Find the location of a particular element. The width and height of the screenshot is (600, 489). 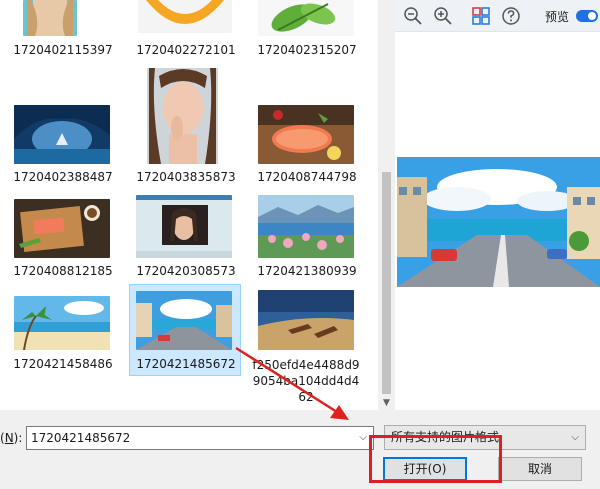

filename-label-accesskey: N is located at coordinates (9, 438).